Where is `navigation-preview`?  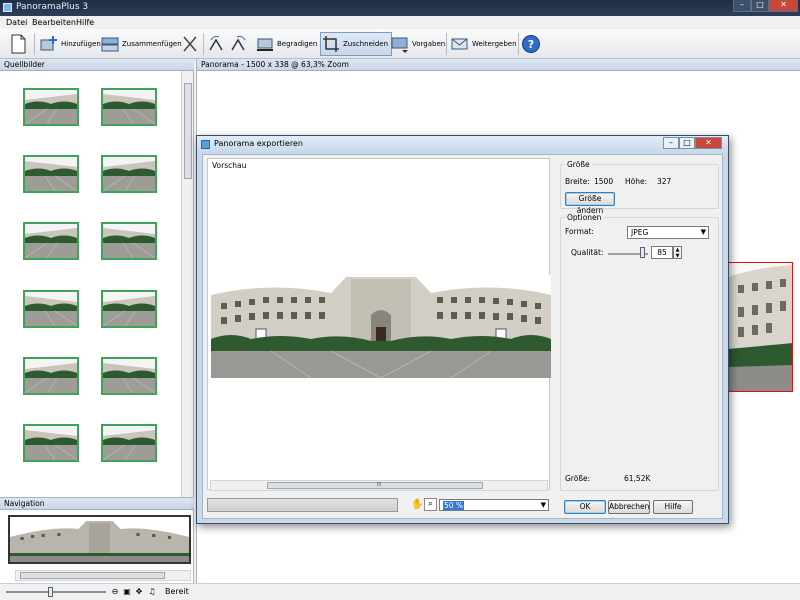
navigation-preview is located at coordinates (99, 539).